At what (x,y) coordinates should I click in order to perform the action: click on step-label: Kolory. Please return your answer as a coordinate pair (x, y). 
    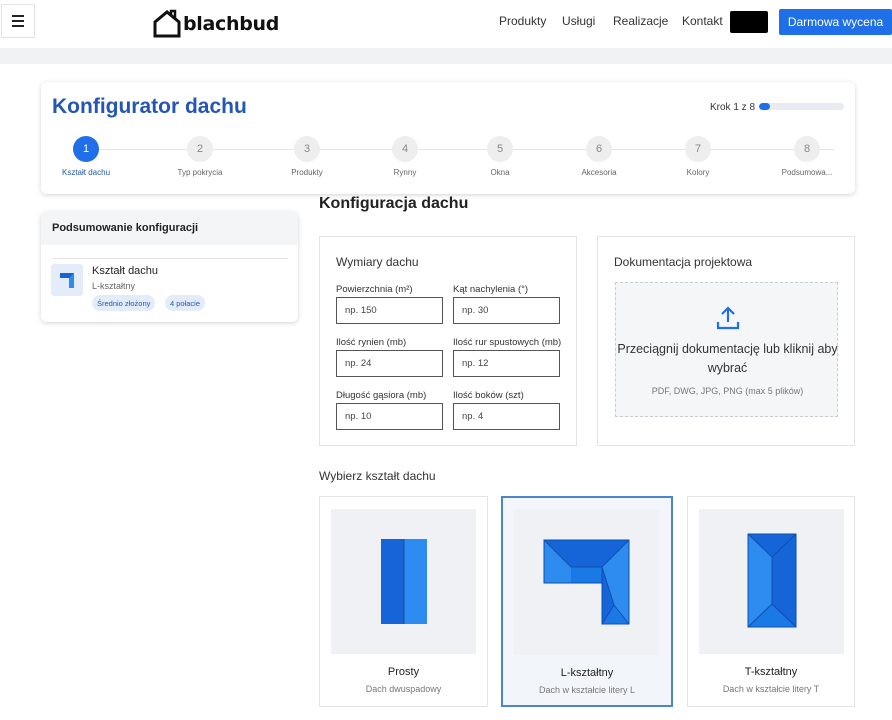
    Looking at the image, I should click on (698, 172).